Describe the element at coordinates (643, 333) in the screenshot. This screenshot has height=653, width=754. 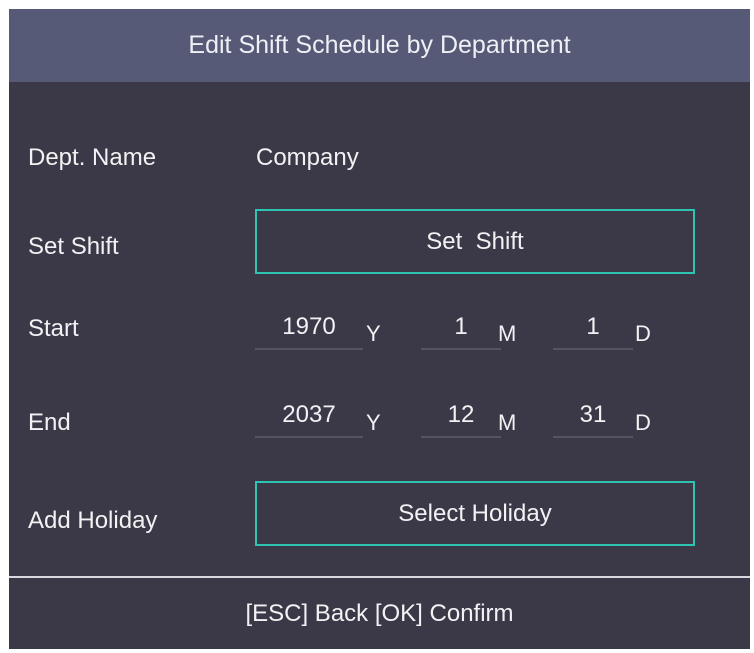
I see `start-day-unit: D` at that location.